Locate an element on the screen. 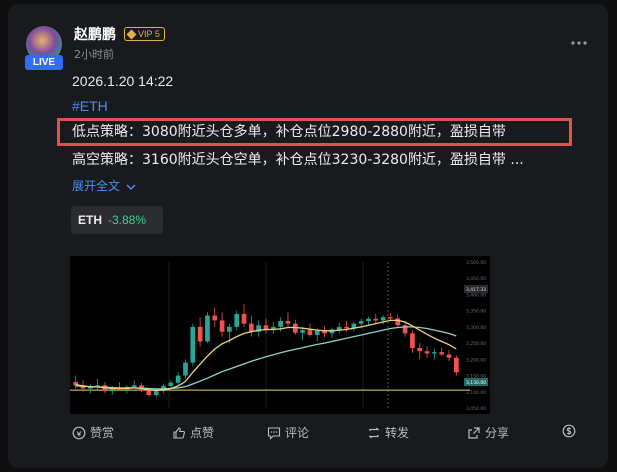 The width and height of the screenshot is (617, 472). like-label: 点赞 is located at coordinates (202, 433).